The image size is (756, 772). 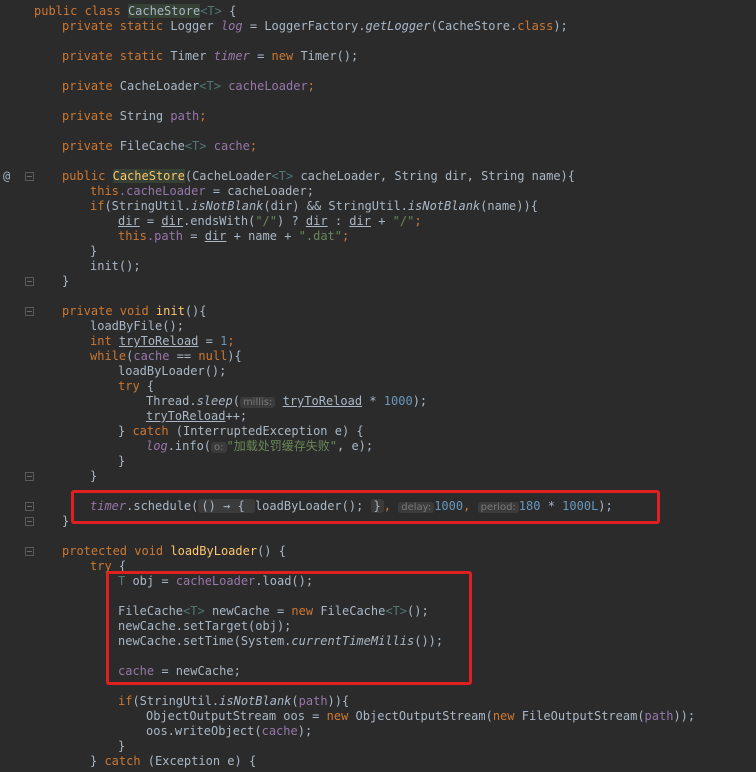 I want to click on code-line: oos.writeObject(cache);, so click(x=229, y=731).